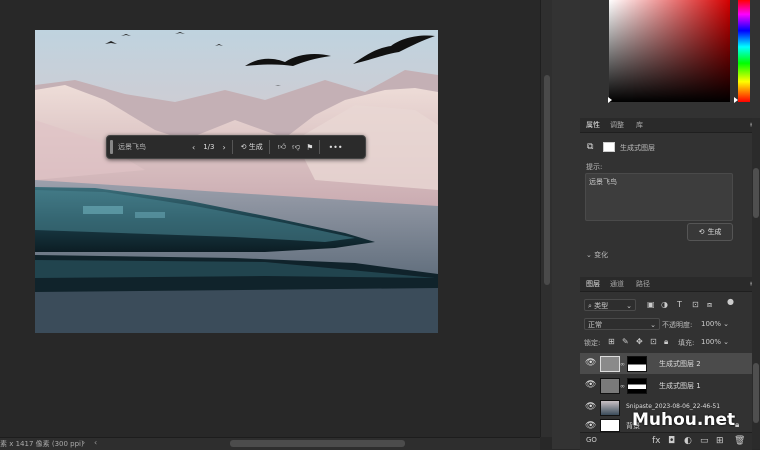 The height and width of the screenshot is (450, 760). I want to click on generate-button: ⟲ 生成, so click(252, 147).